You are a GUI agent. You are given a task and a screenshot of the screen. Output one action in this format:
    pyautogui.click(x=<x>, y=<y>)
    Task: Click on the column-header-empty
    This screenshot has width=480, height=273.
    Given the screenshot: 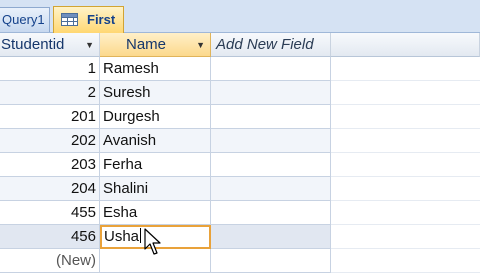 What is the action you would take?
    pyautogui.click(x=405, y=45)
    